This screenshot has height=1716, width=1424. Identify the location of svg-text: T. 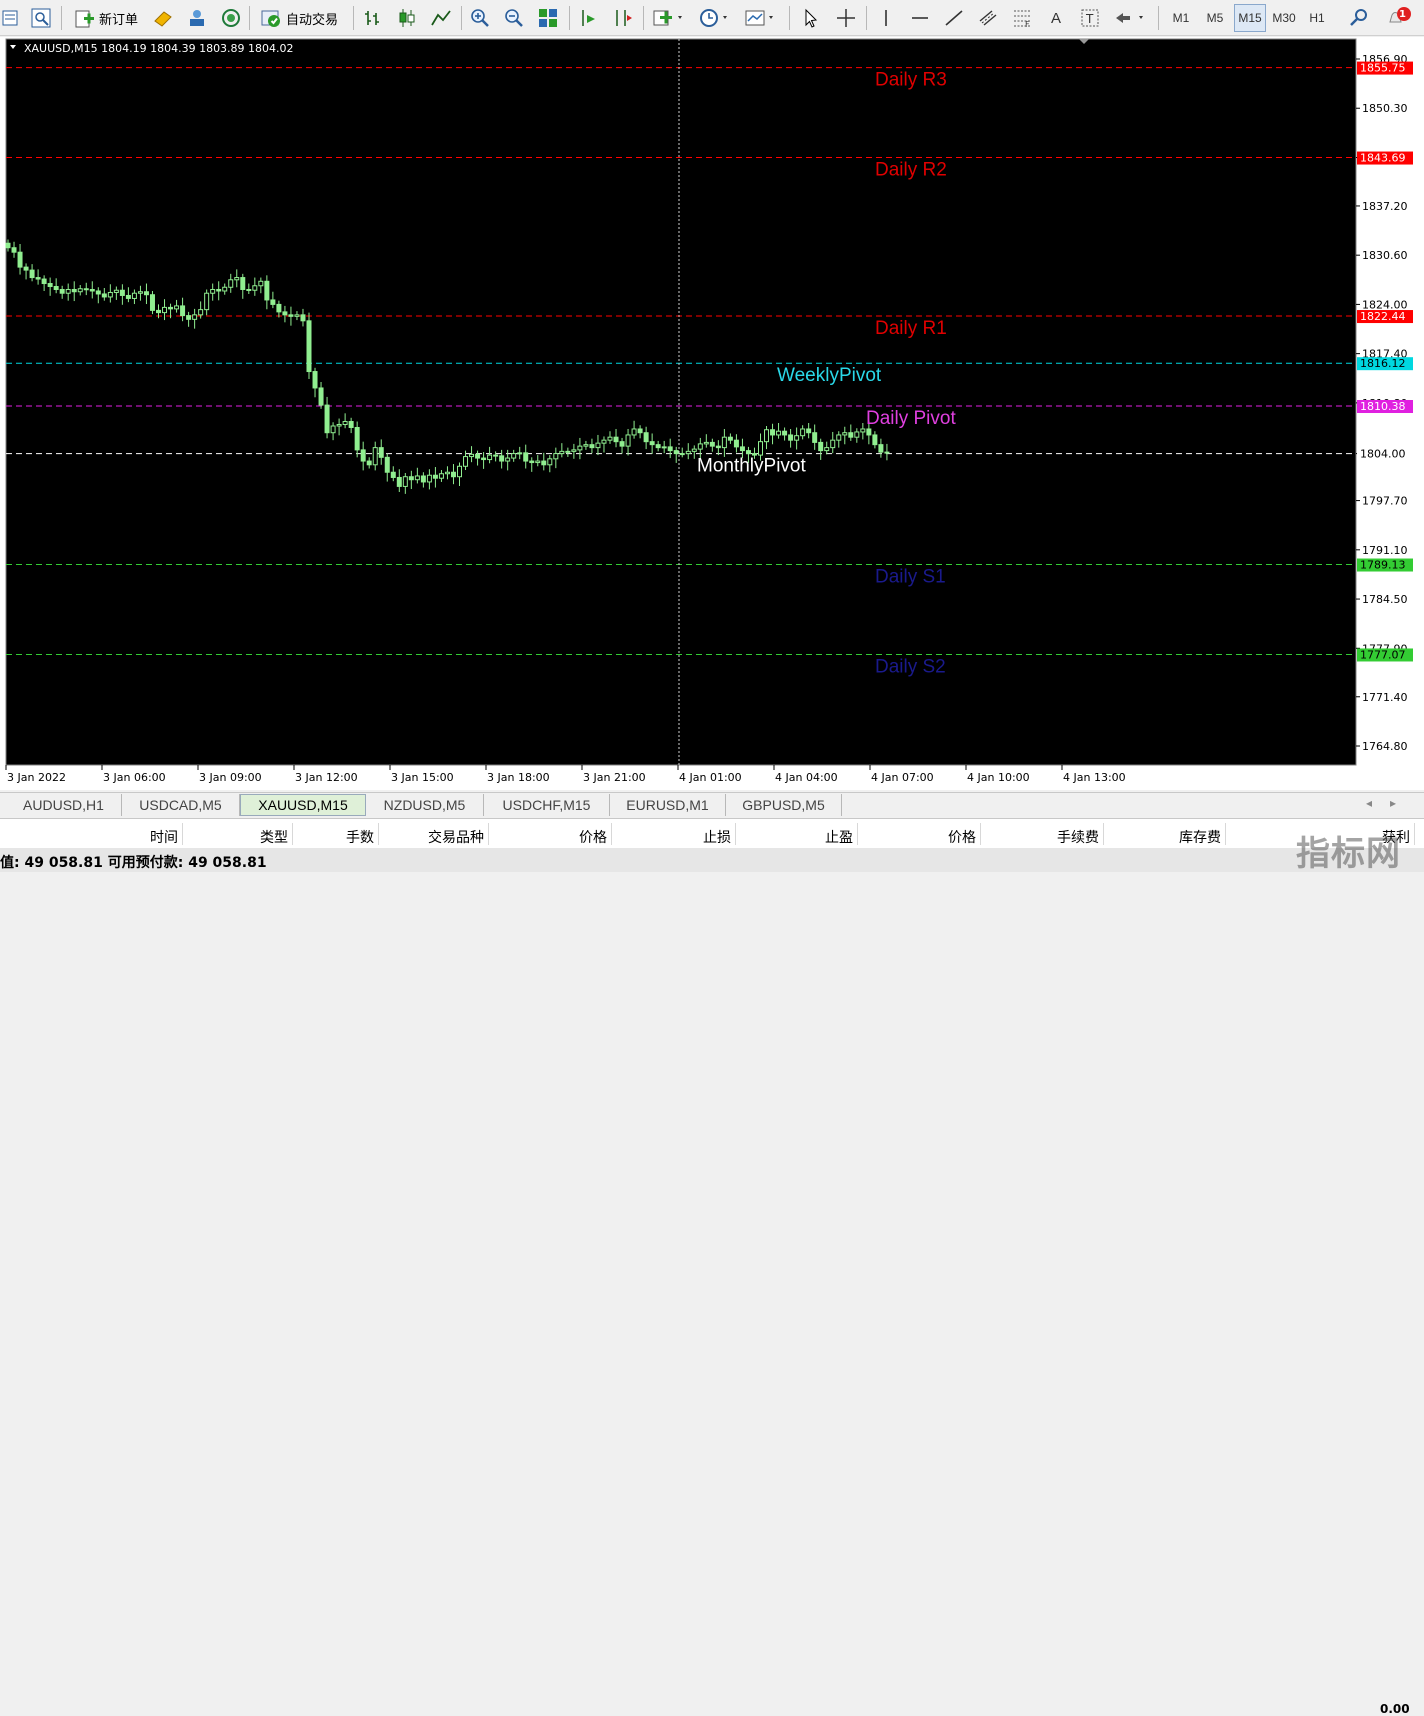
(1089, 19).